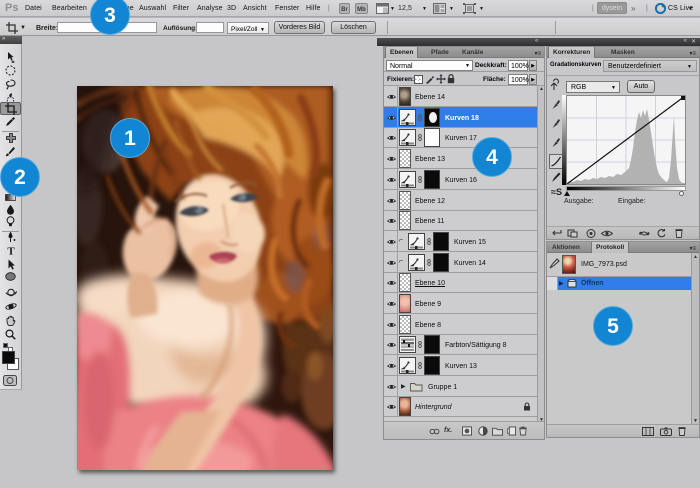 This screenshot has width=700, height=488. I want to click on svg-text: Br, so click(344, 10).